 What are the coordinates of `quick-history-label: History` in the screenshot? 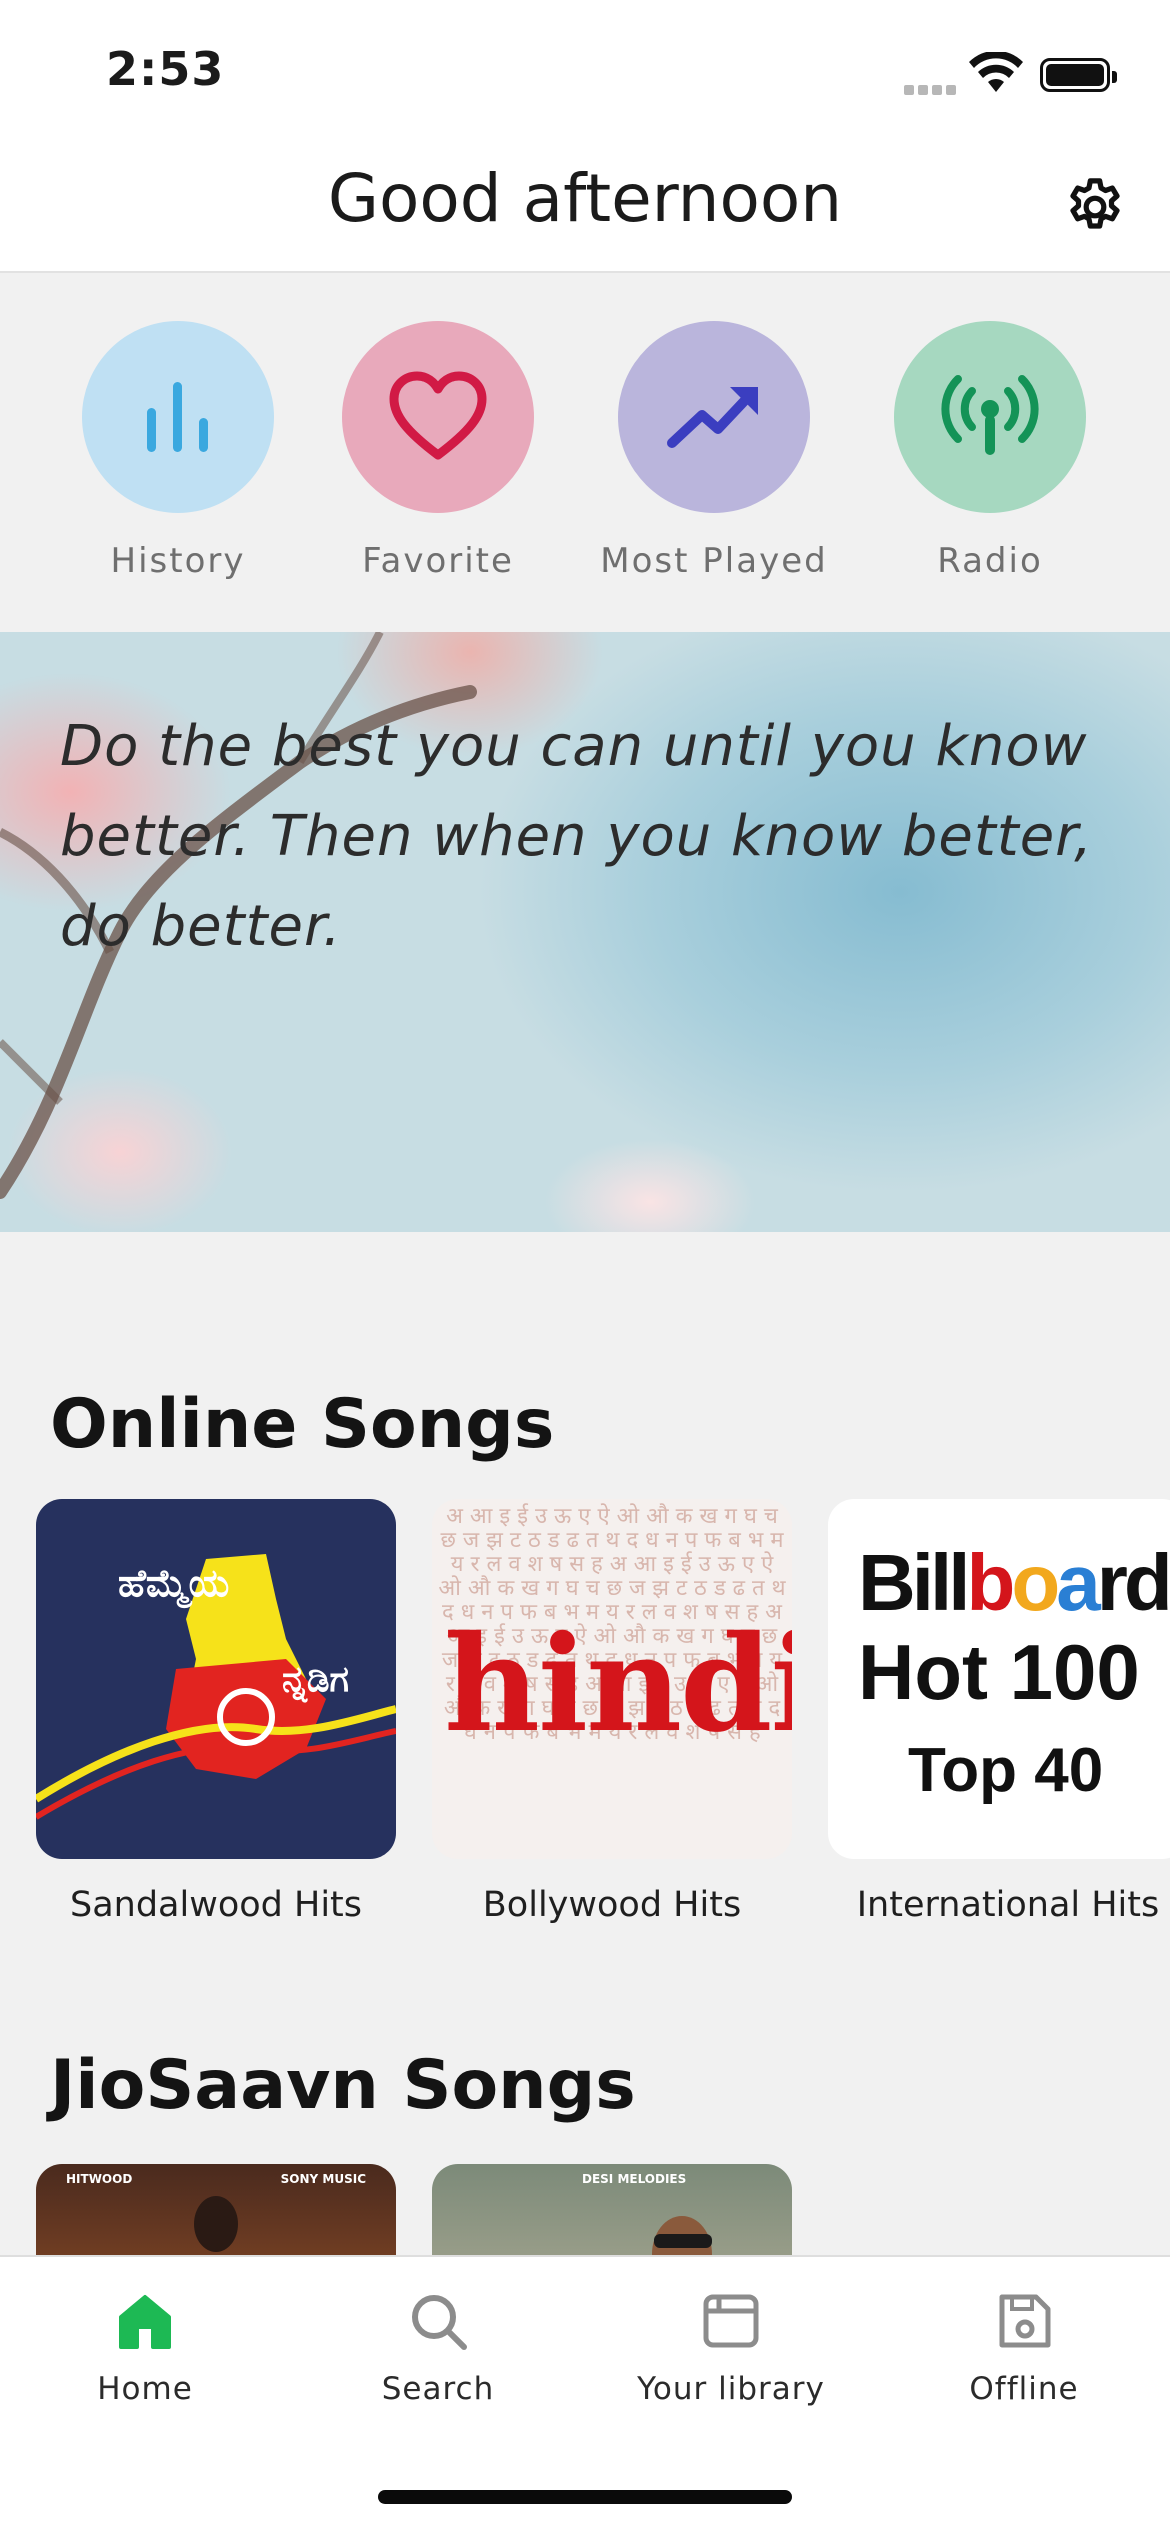 It's located at (178, 561).